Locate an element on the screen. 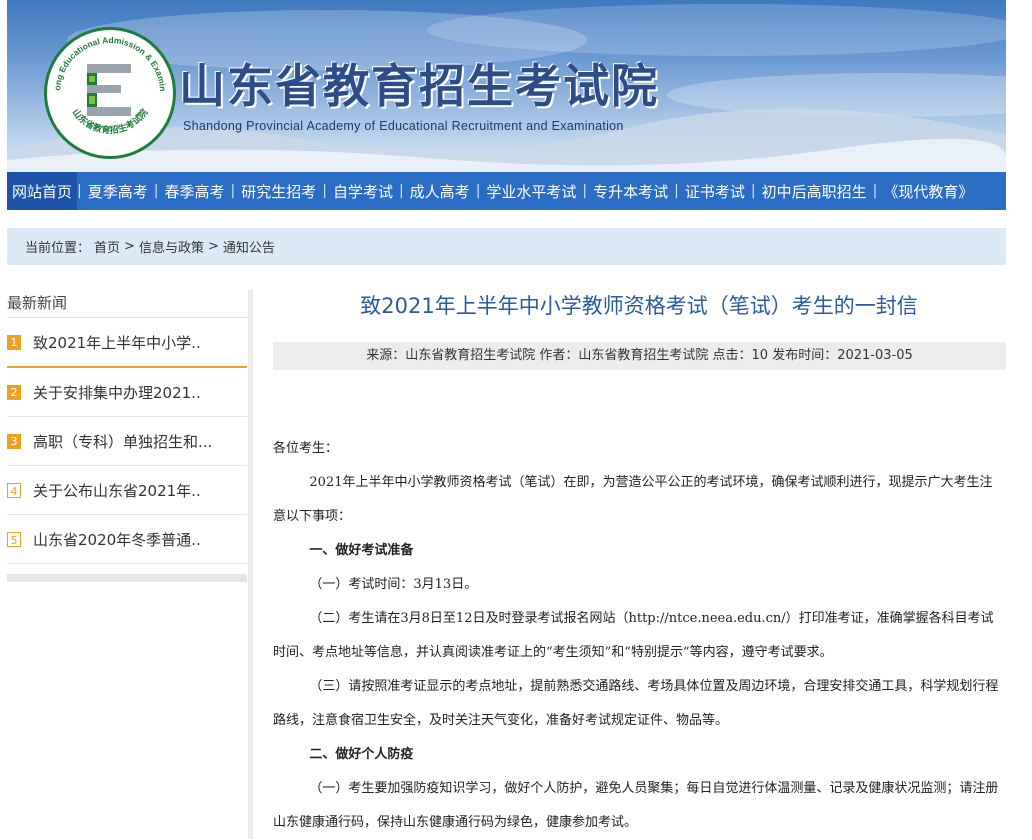 The height and width of the screenshot is (840, 1032). nav-item-self-study: 自学考试 is located at coordinates (363, 191).